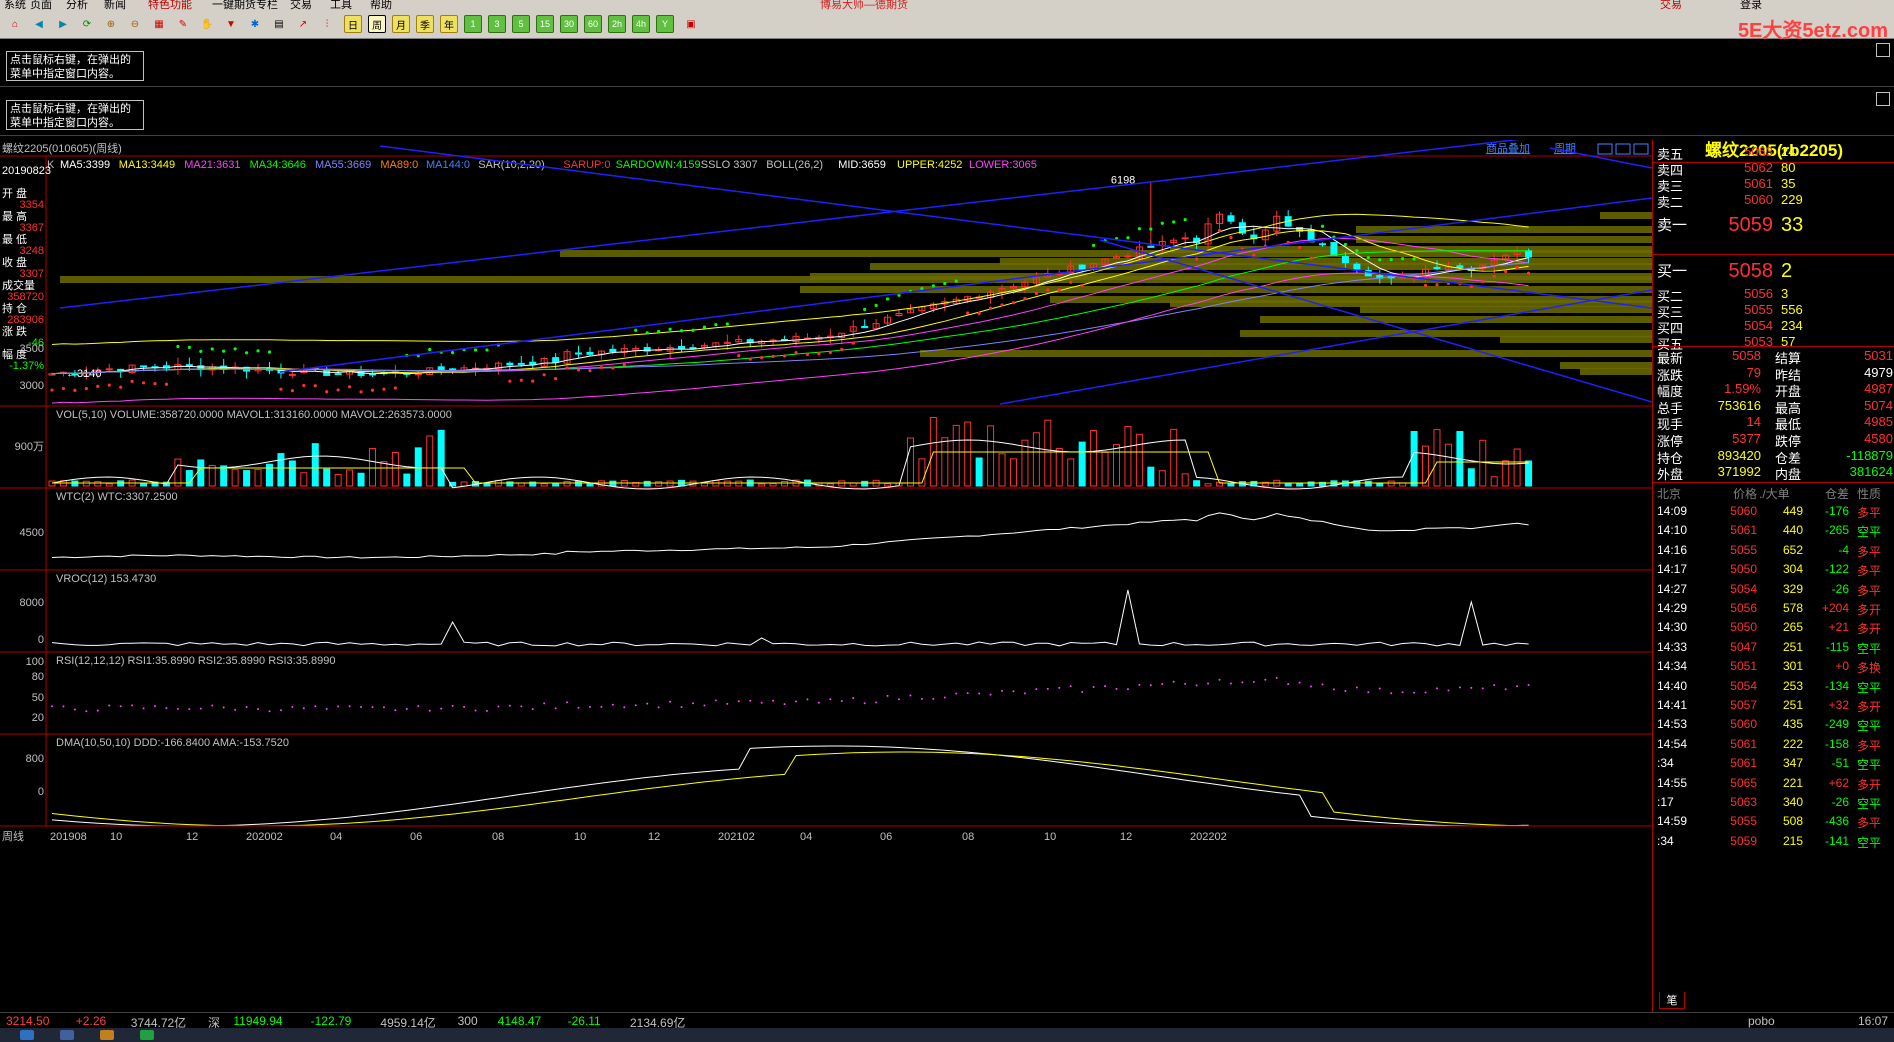 The height and width of the screenshot is (1042, 1894). I want to click on period-month-button: 月, so click(401, 24).